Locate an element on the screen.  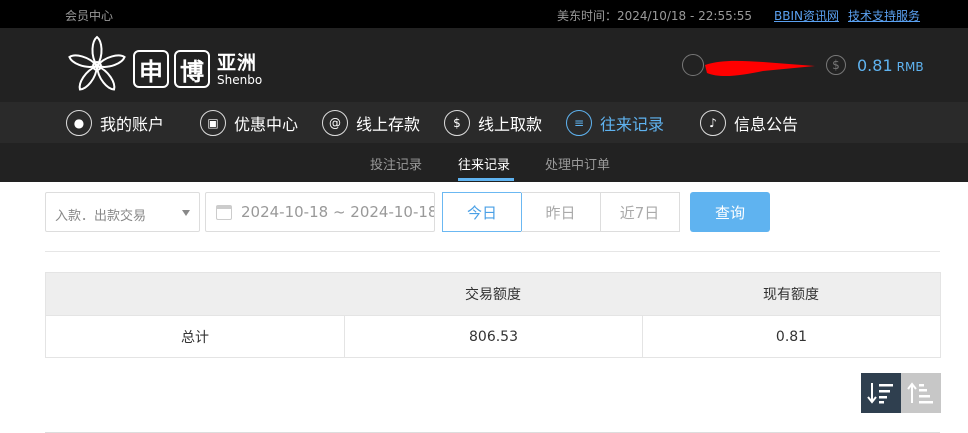
gift-icon: ▣ is located at coordinates (213, 122).